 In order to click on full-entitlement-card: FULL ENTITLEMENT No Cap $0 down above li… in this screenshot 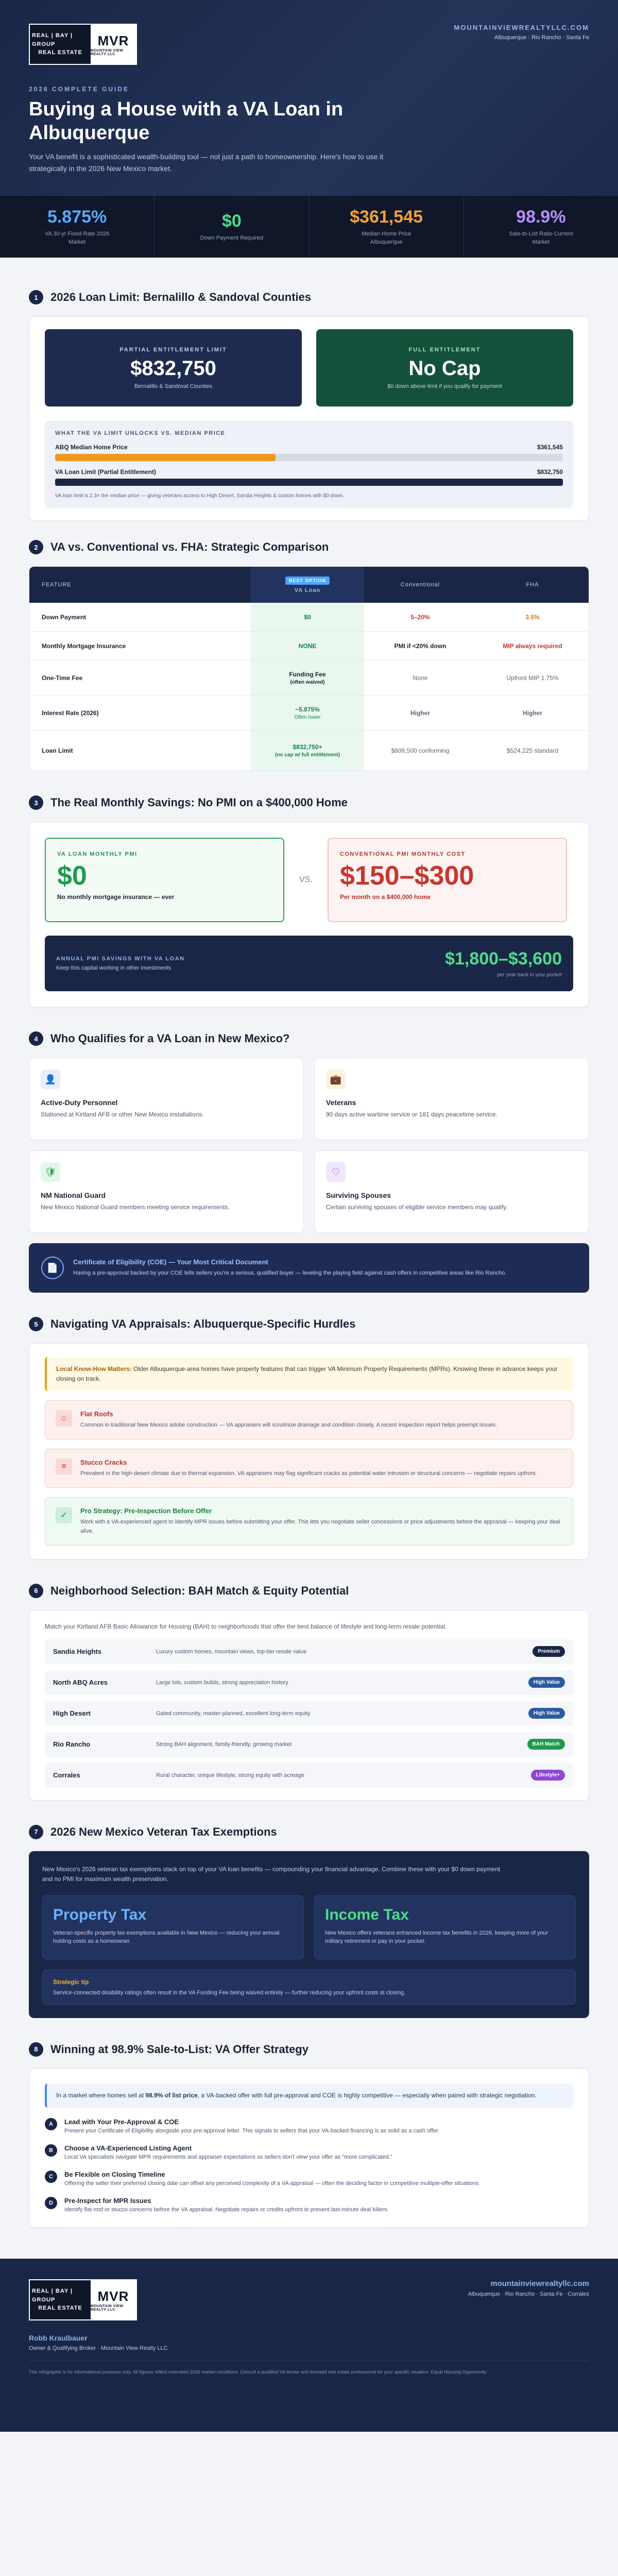, I will do `click(444, 367)`.